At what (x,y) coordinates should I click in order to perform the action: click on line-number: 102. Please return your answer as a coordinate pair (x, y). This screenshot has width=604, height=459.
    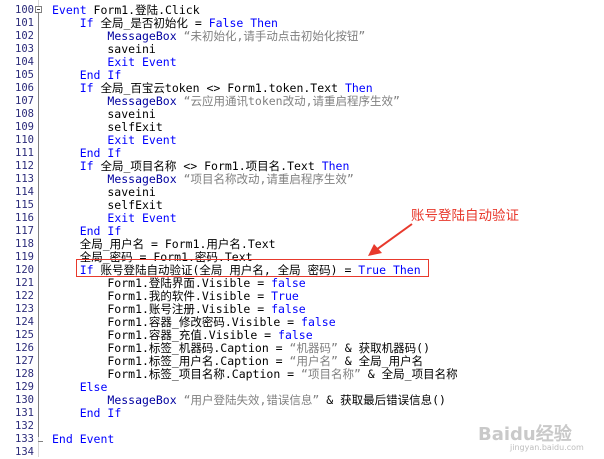
    Looking at the image, I should click on (24, 36).